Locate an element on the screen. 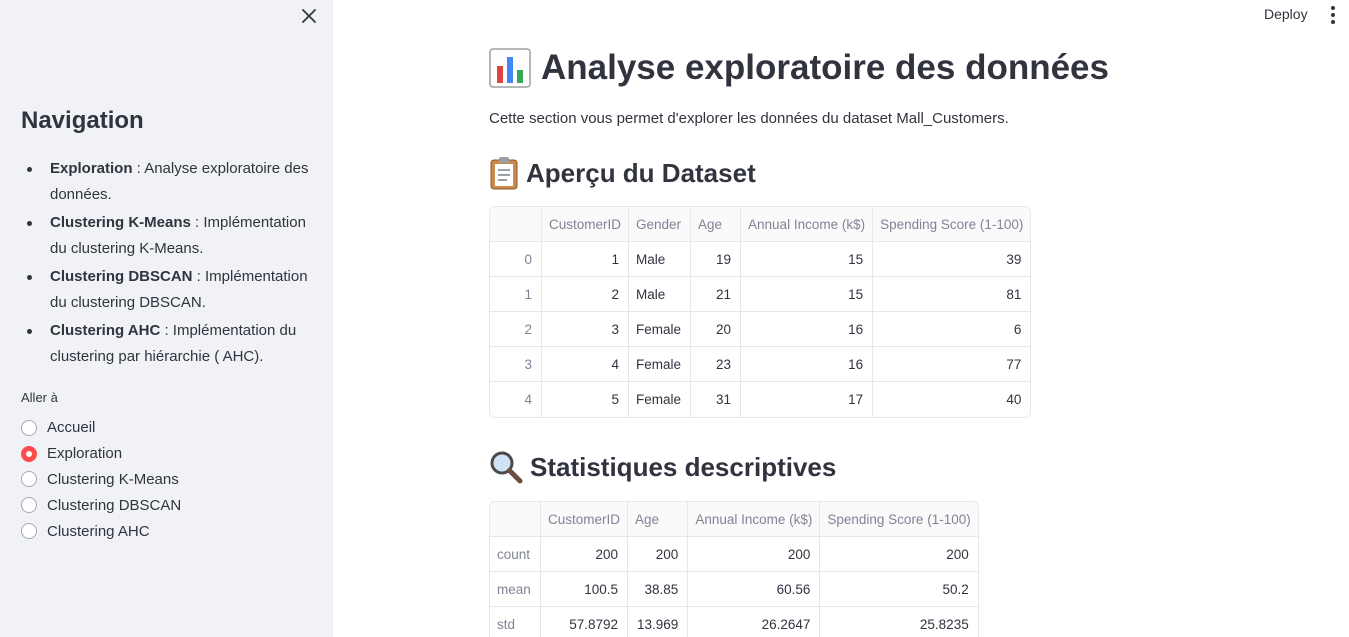 This screenshot has width=1349, height=637. close-icon is located at coordinates (309, 16).